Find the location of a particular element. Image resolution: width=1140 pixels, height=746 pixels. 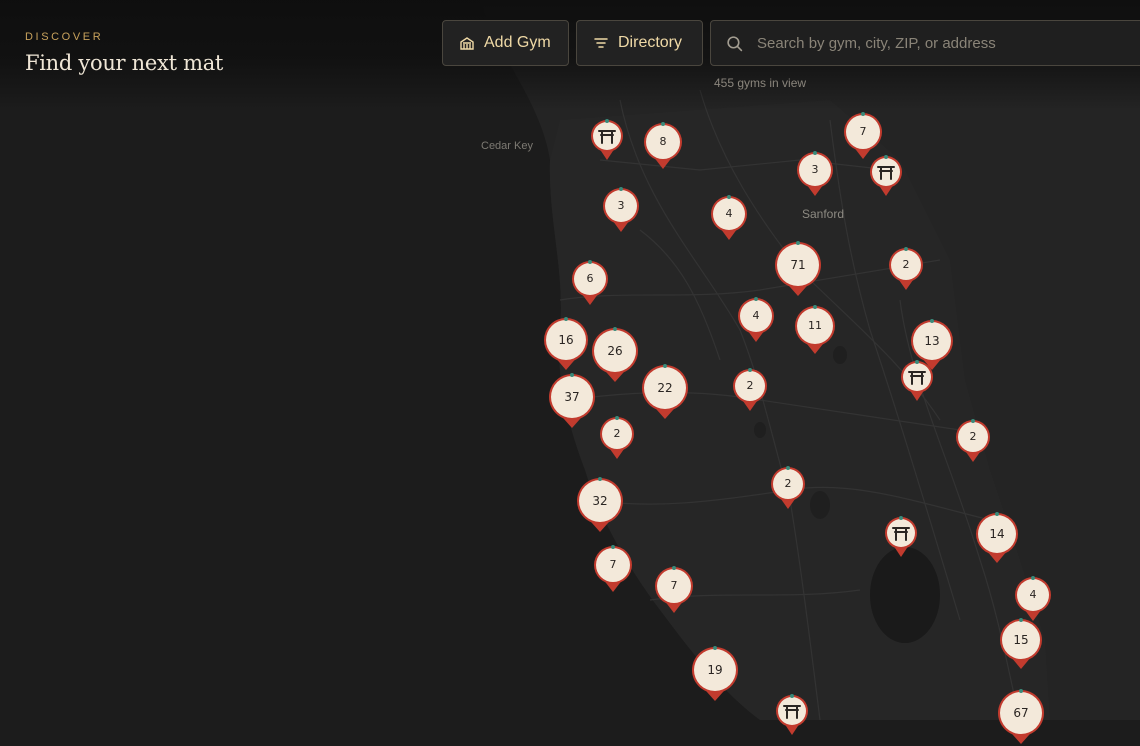

cluster-marker: 16 is located at coordinates (566, 344).